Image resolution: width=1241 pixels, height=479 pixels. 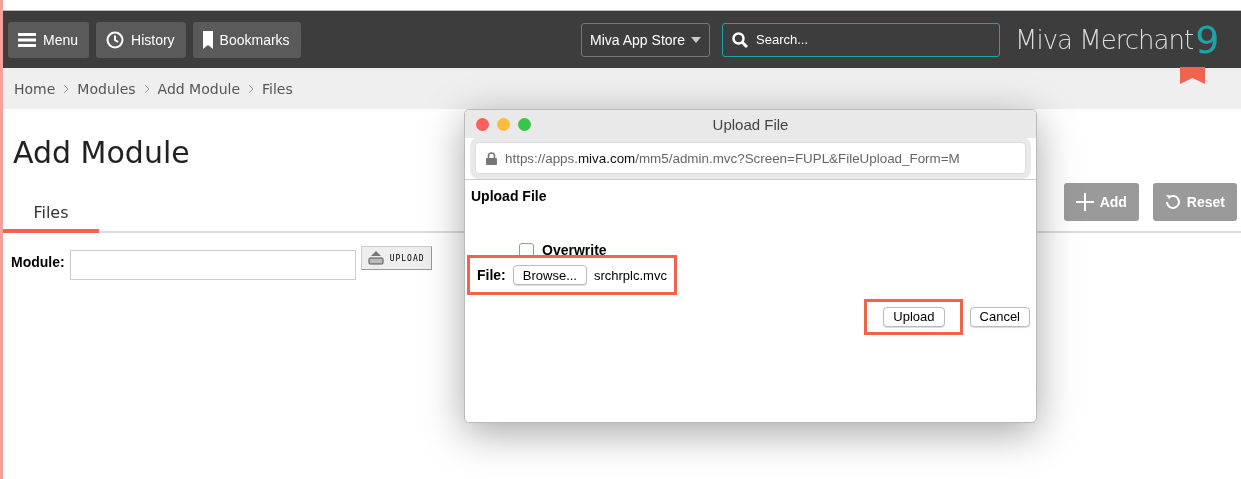 What do you see at coordinates (1207, 39) in the screenshot?
I see `logo-mark: 9` at bounding box center [1207, 39].